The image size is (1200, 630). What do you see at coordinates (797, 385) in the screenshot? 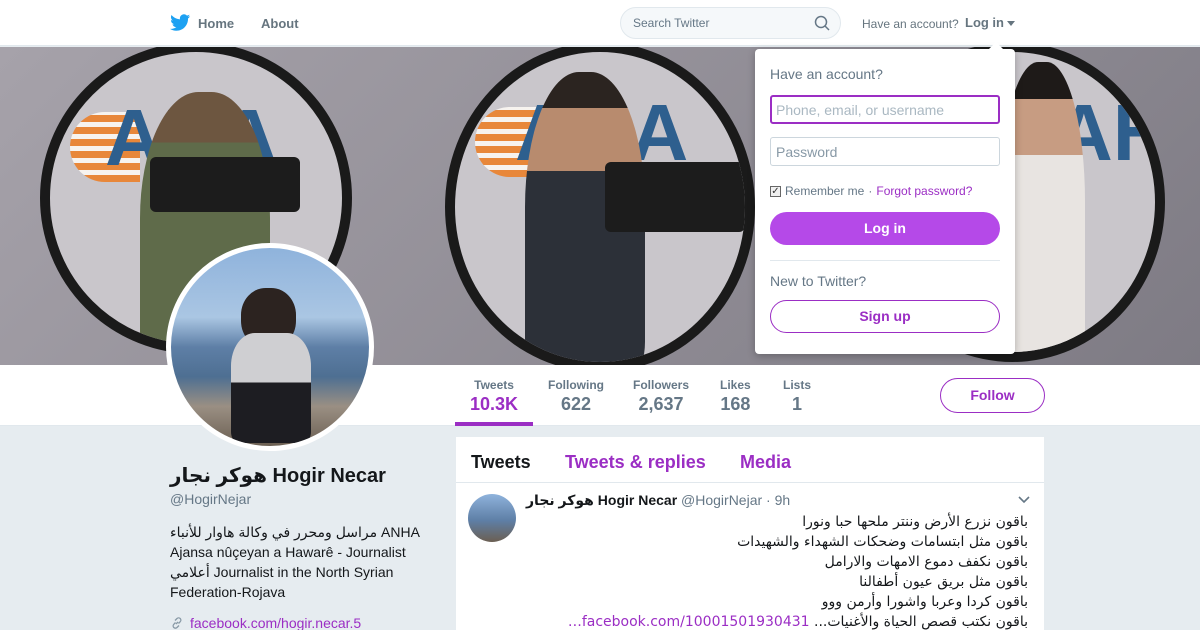
I see `stat-lists-label: Lists` at bounding box center [797, 385].